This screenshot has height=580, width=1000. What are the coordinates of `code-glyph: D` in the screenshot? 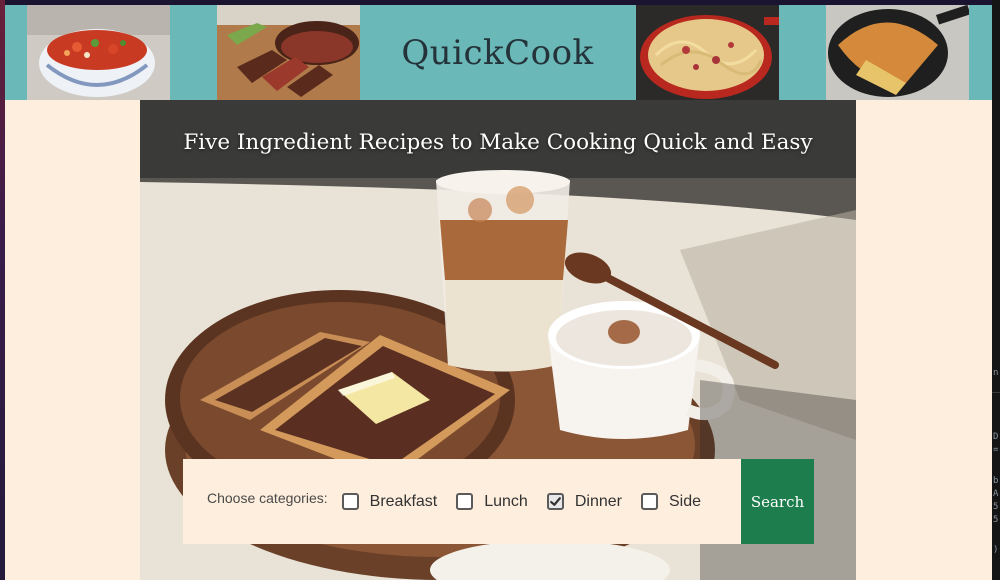 It's located at (996, 437).